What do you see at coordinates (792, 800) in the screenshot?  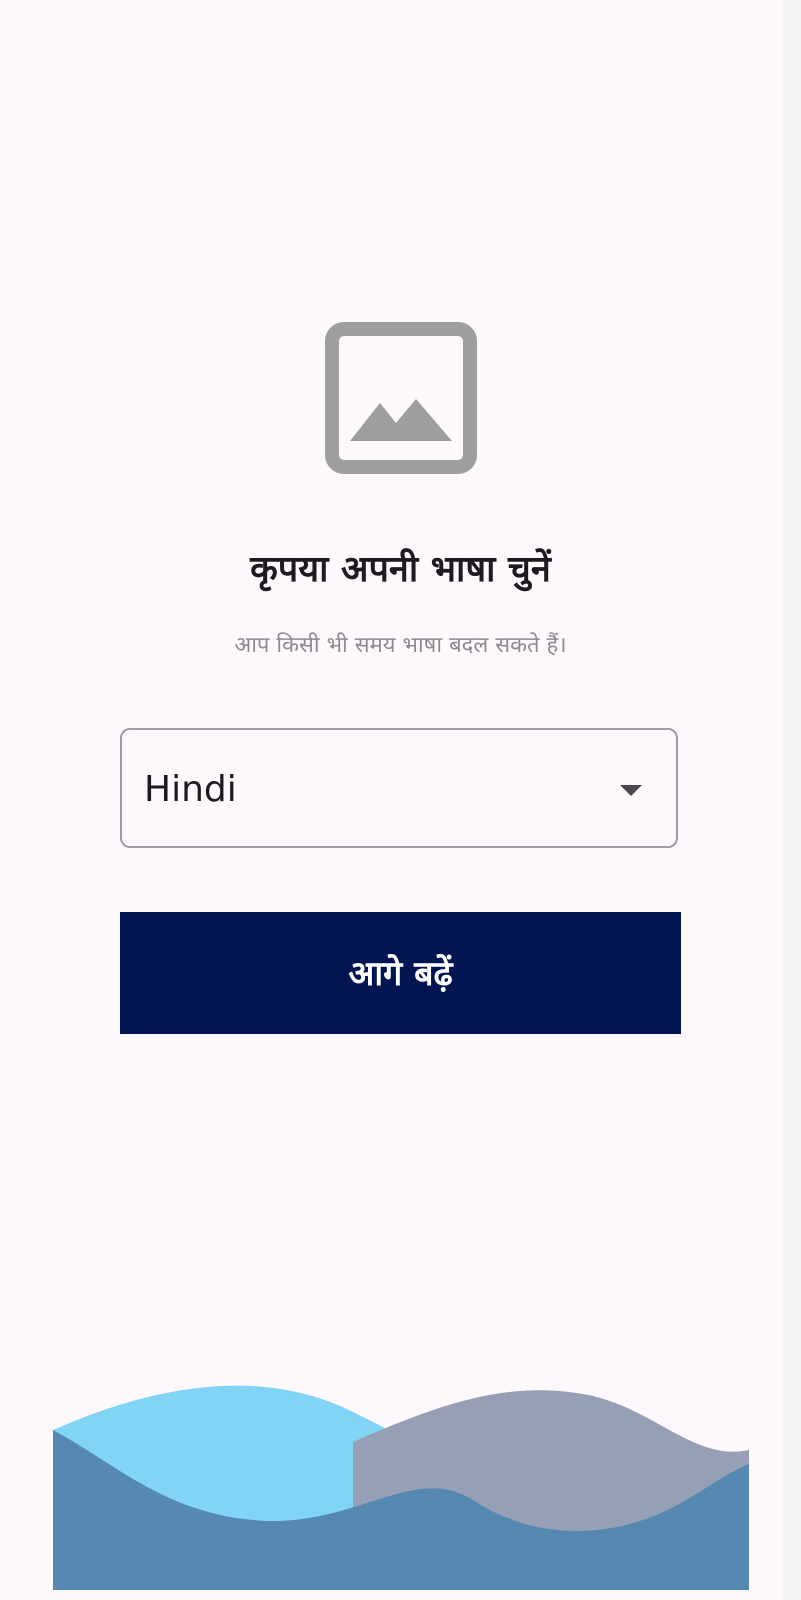 I see `edge-strip` at bounding box center [792, 800].